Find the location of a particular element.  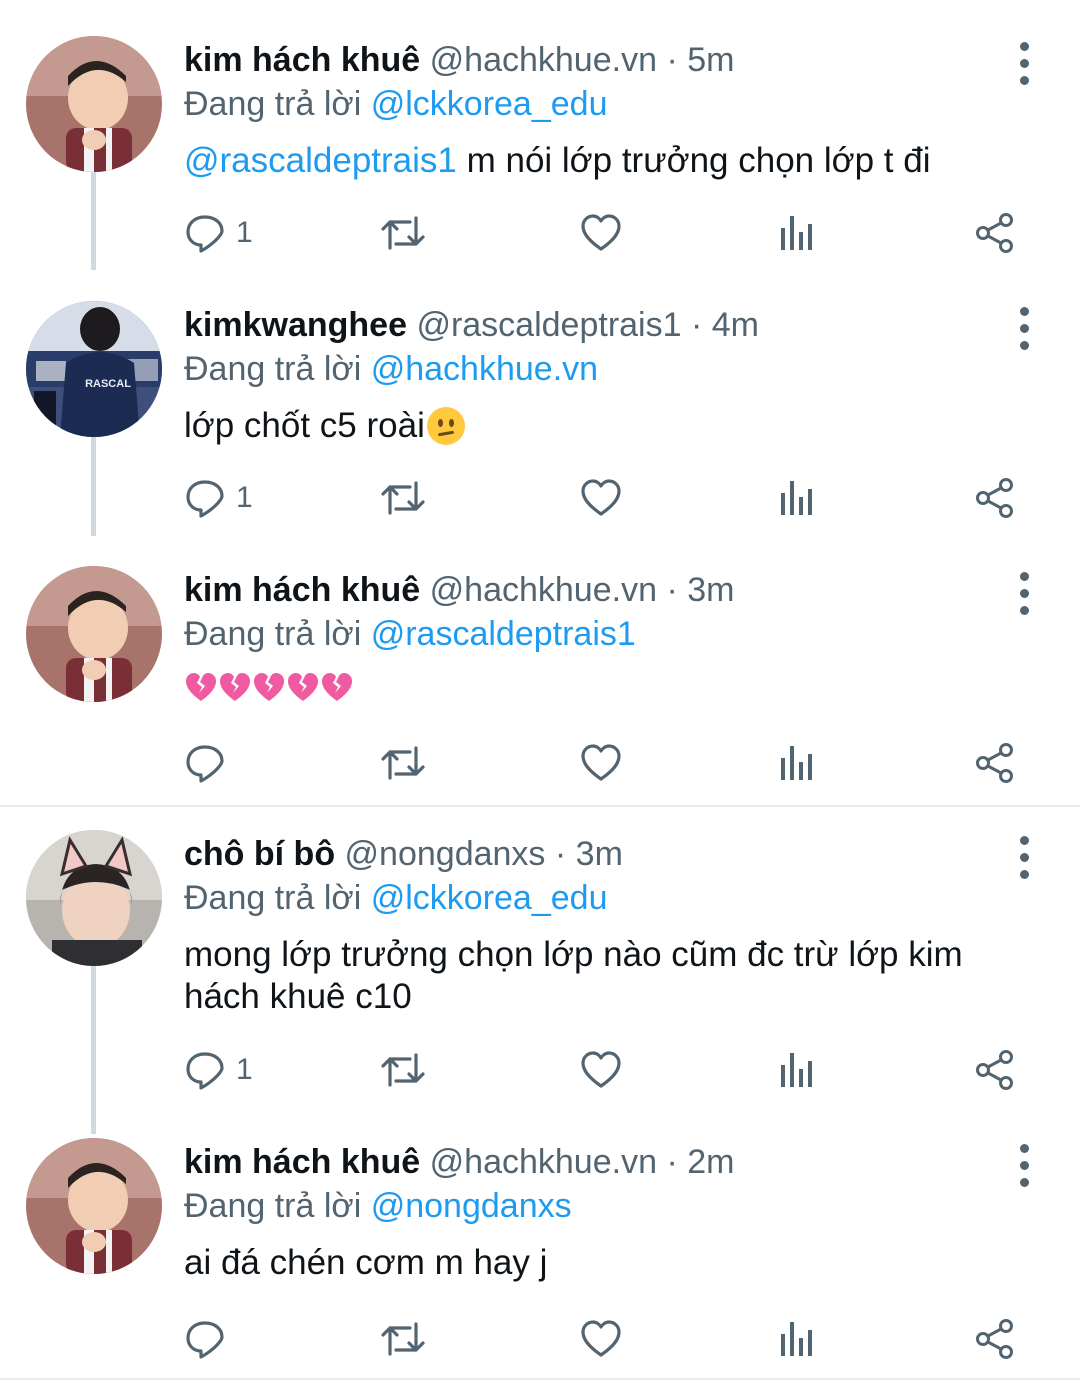

replying-to: Đang trả lời @rascaldeptrais1 is located at coordinates (410, 634).